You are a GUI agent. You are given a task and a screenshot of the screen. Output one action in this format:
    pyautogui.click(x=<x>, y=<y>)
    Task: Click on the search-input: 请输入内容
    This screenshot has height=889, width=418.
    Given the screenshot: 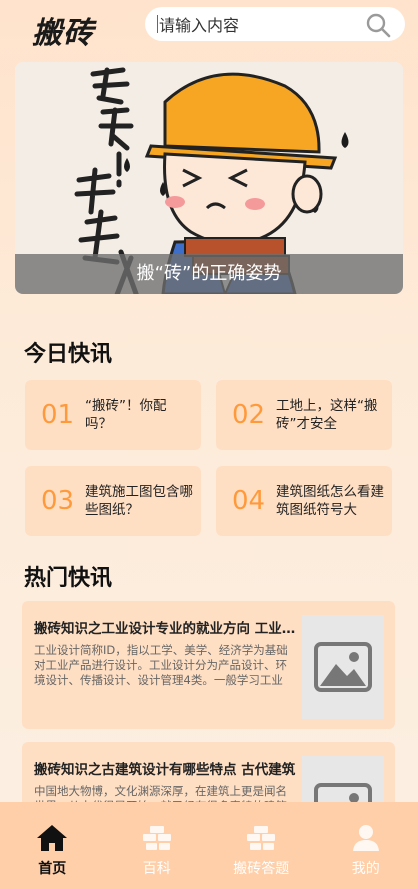 What is the action you would take?
    pyautogui.click(x=199, y=24)
    